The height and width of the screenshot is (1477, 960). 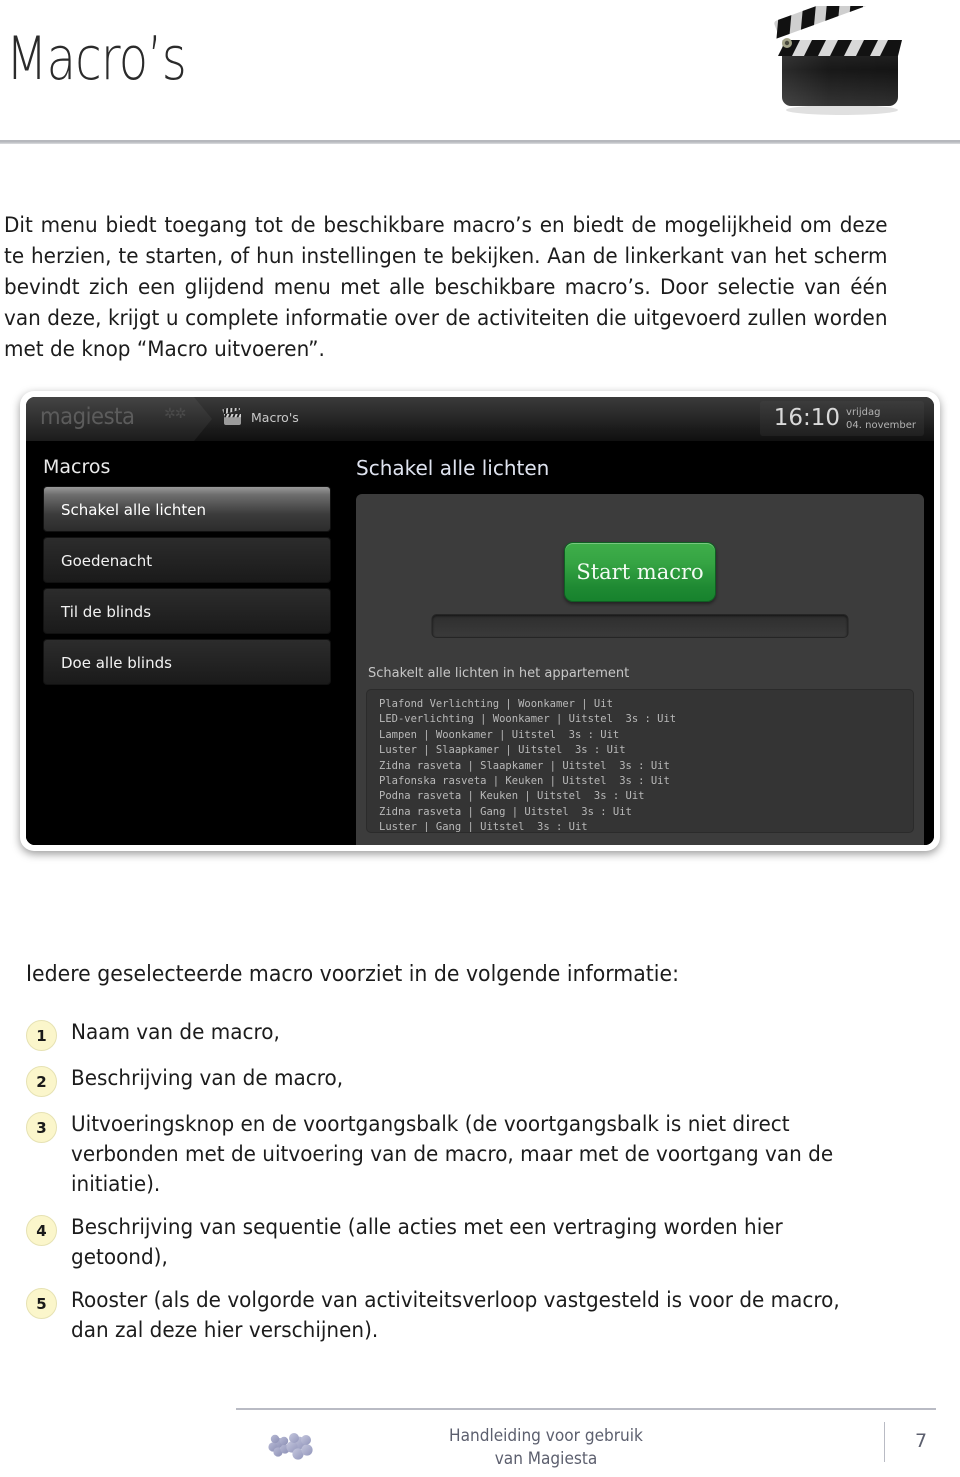 I want to click on sidebar-item-doe-alle-blinds: Doe alle blinds, so click(x=187, y=662).